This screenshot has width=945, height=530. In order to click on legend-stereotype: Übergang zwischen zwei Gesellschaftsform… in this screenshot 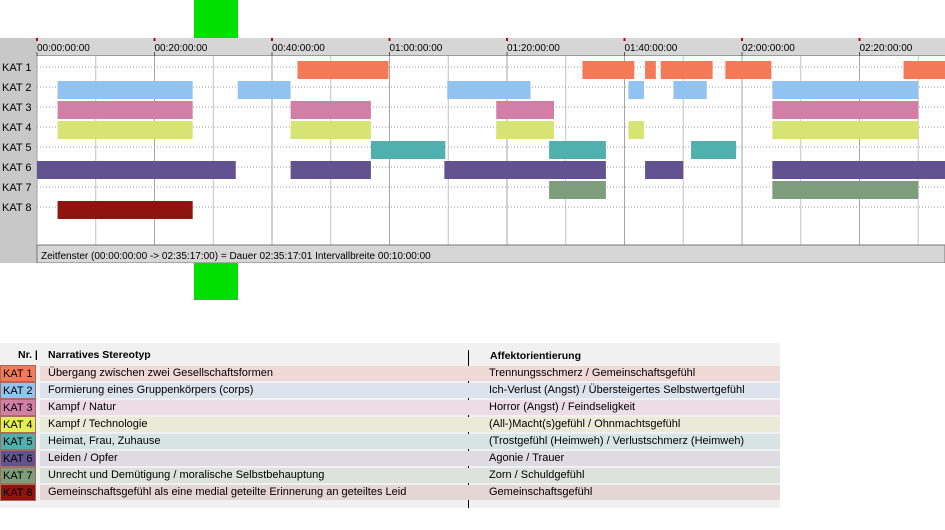, I will do `click(160, 373)`.